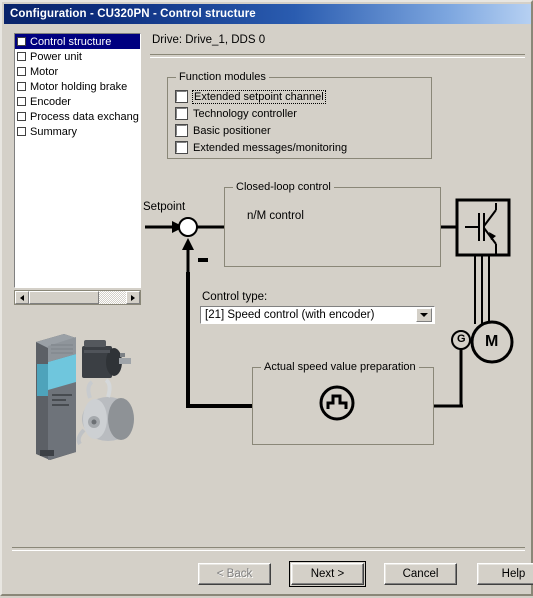  I want to click on actual-speed-value-preparation-group: Actual speed value preparation, so click(343, 403).